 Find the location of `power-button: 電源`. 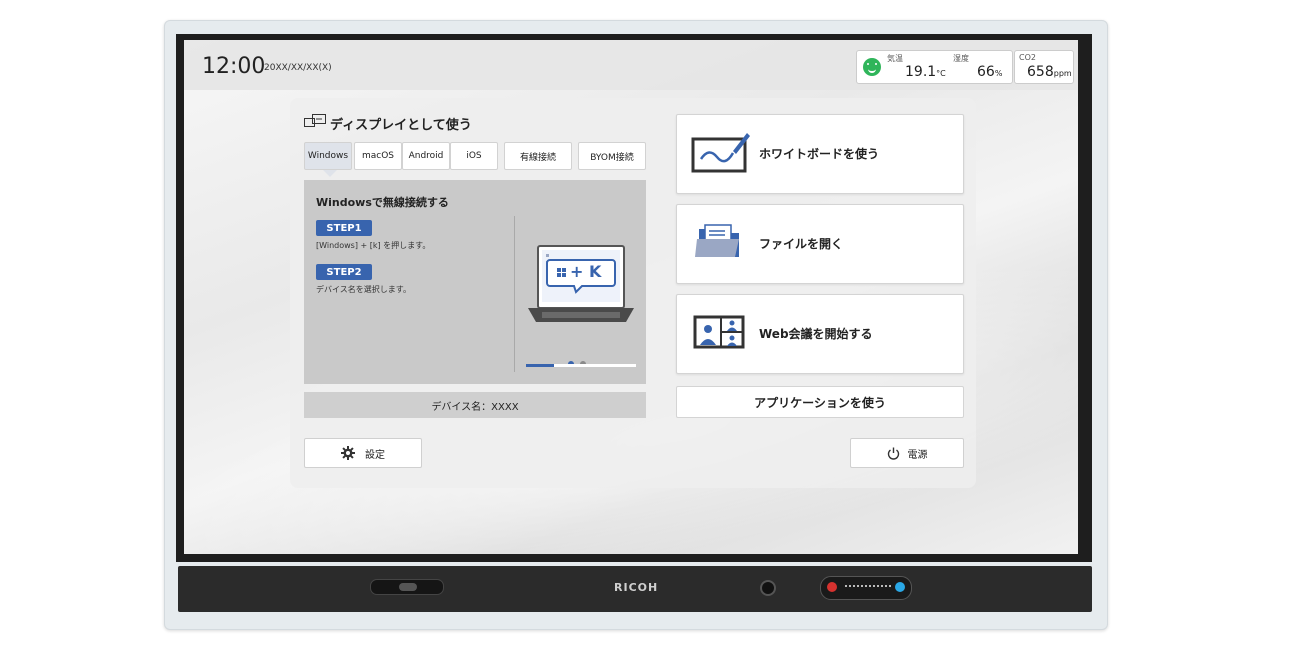

power-button: 電源 is located at coordinates (907, 453).